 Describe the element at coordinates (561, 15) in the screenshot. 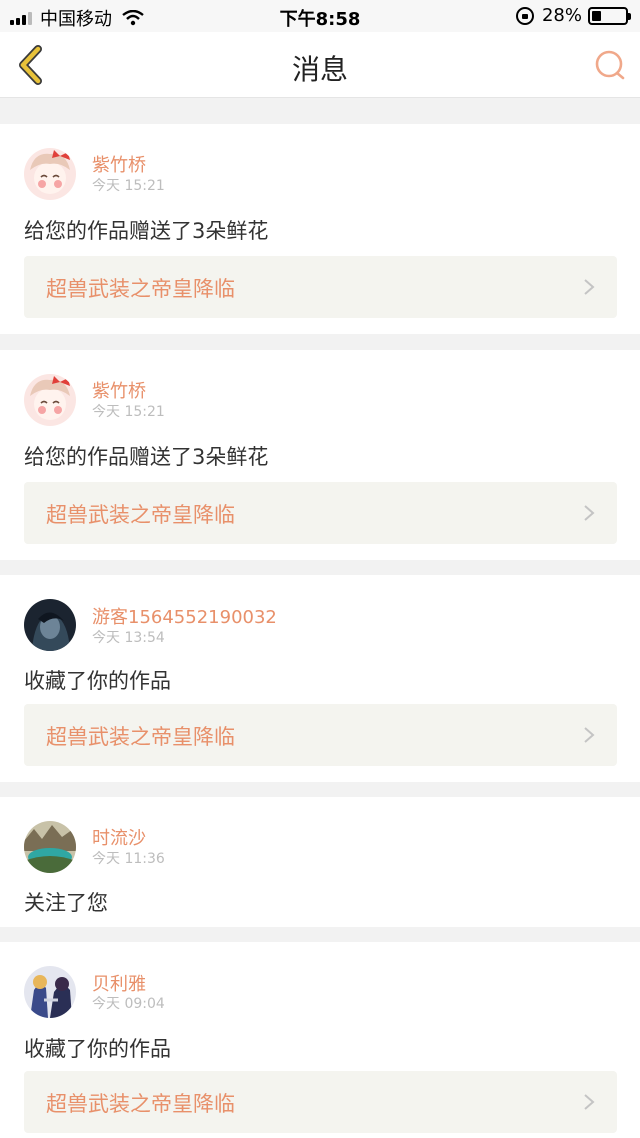

I see `battery-percent: 28%` at that location.